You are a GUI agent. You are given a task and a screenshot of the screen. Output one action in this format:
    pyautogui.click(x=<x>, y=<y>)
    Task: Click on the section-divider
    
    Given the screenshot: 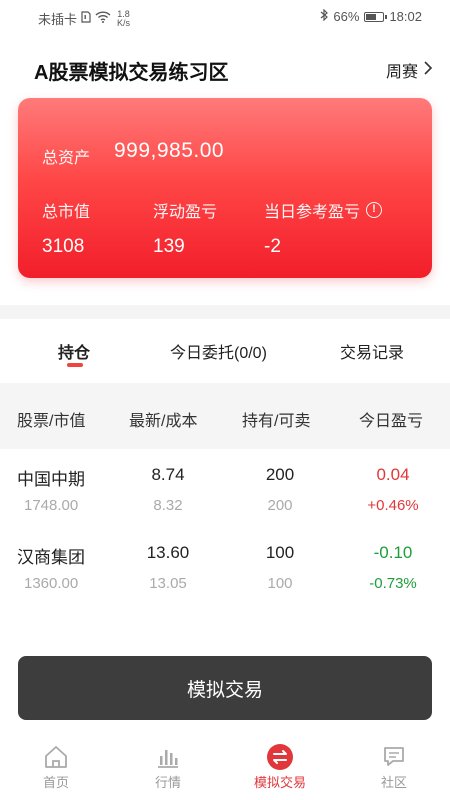 What is the action you would take?
    pyautogui.click(x=225, y=312)
    